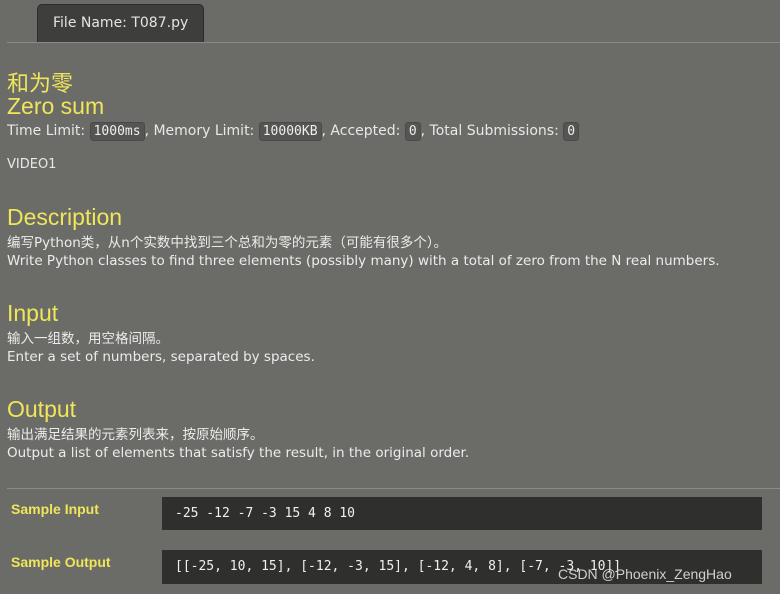 The image size is (780, 594). I want to click on memory-limit-label: , Memory Limit:, so click(199, 131).